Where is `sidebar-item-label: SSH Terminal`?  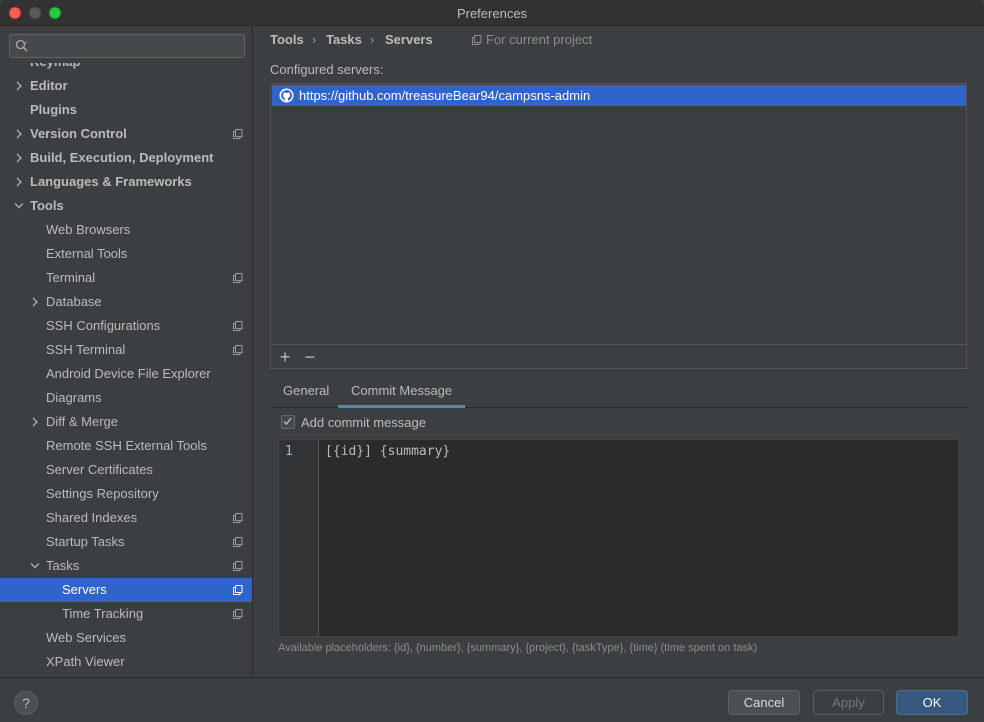
sidebar-item-label: SSH Terminal is located at coordinates (86, 349).